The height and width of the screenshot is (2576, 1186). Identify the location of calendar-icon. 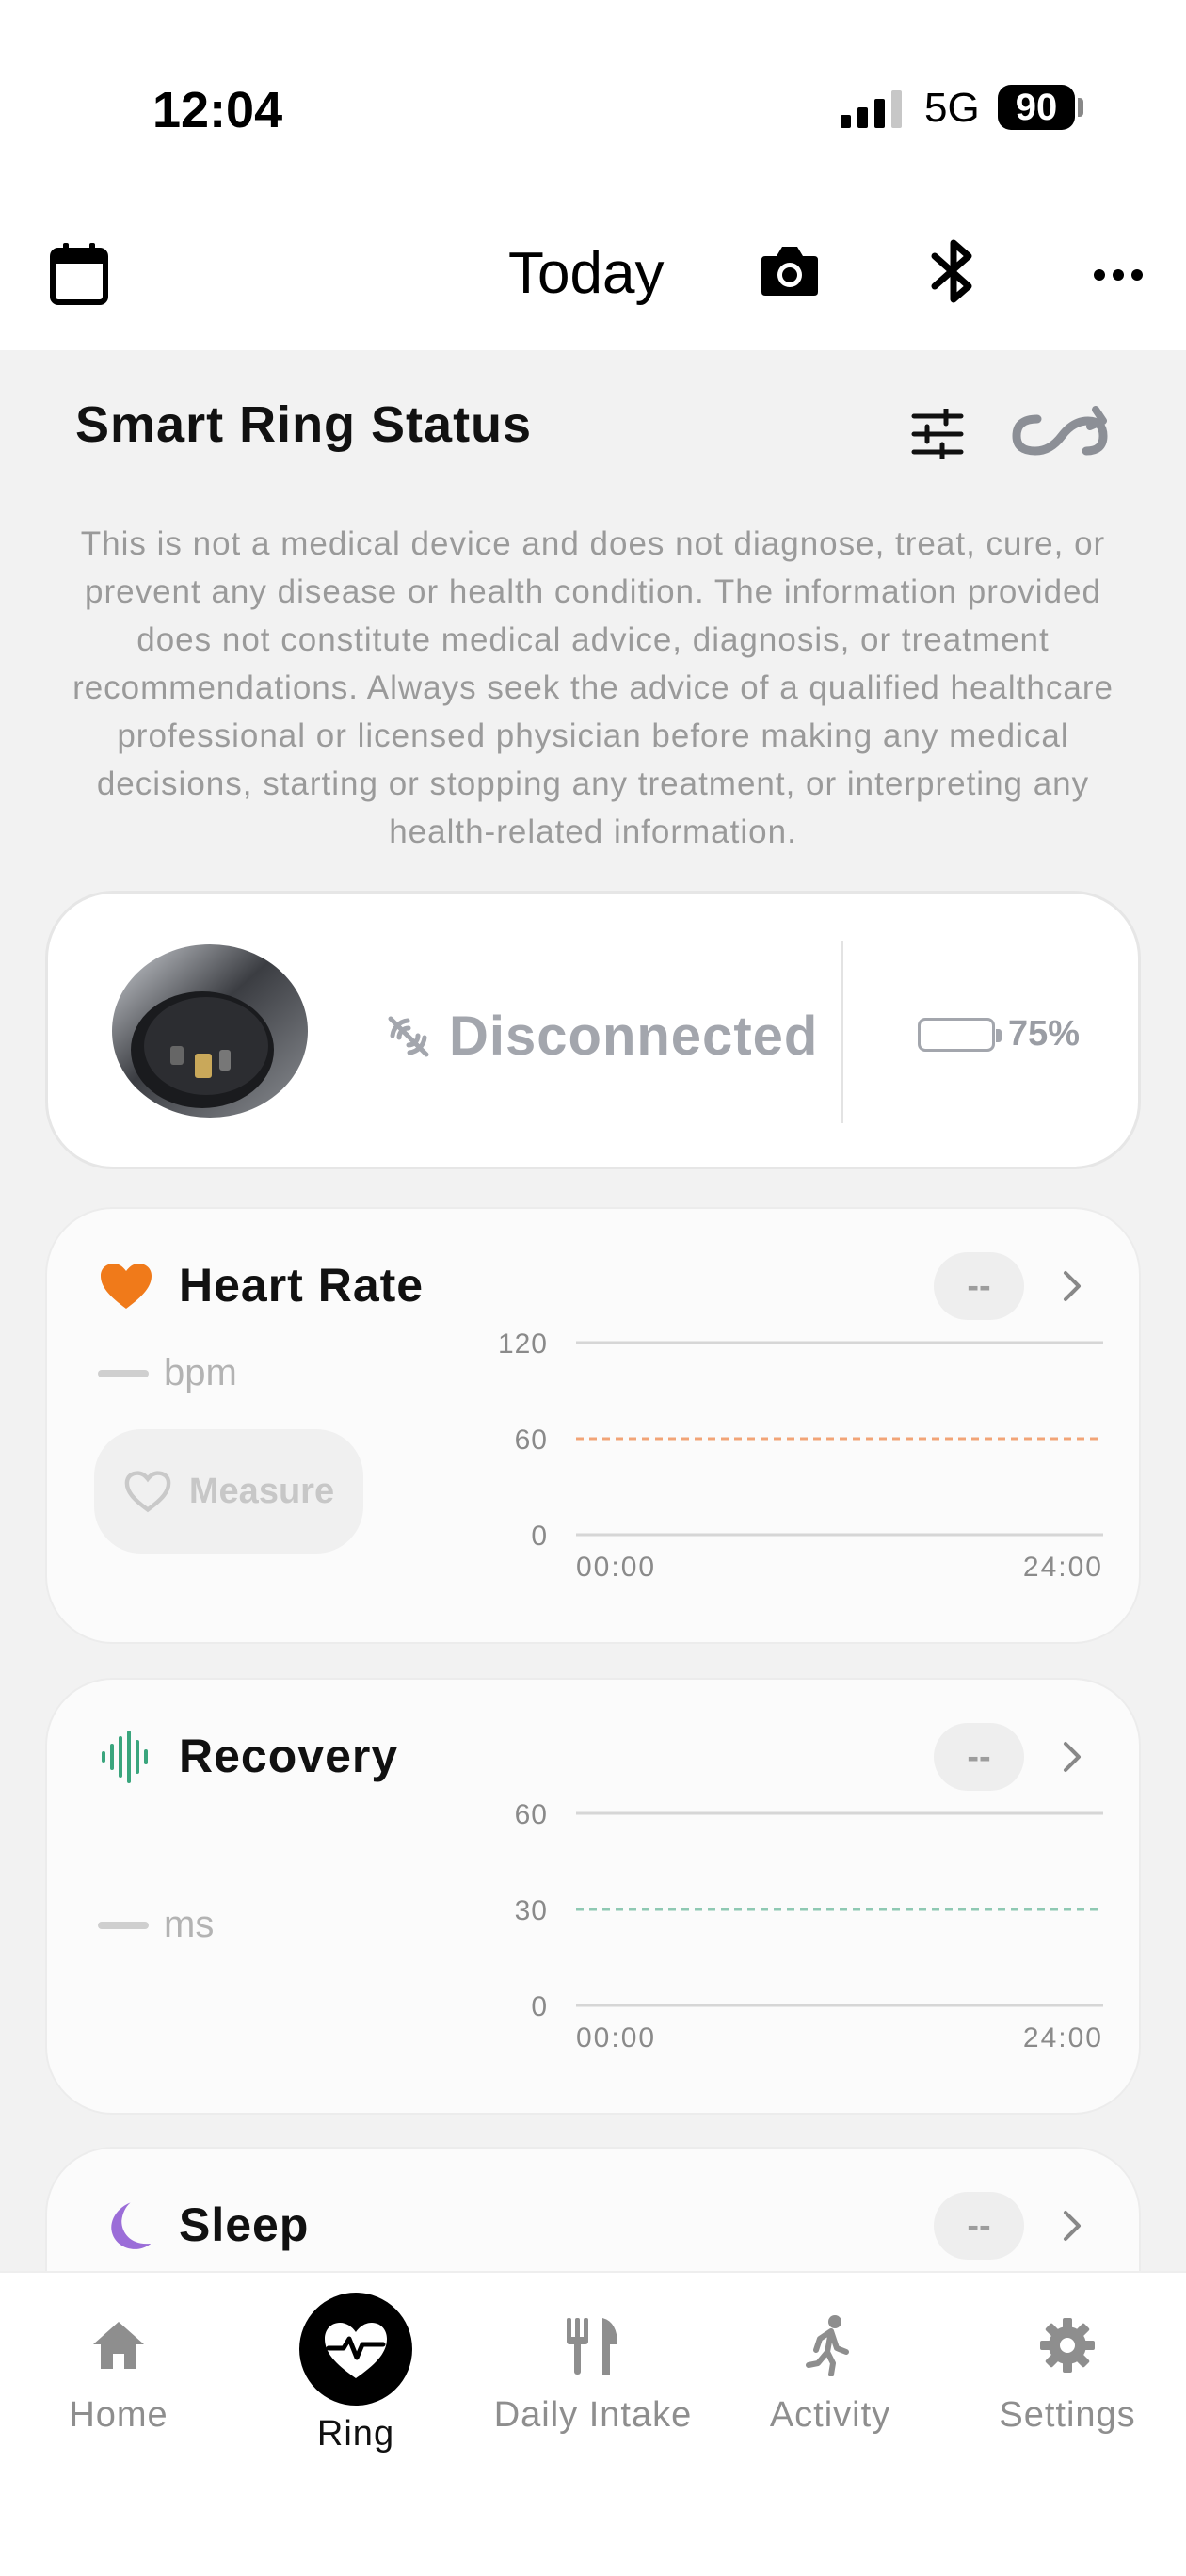
(79, 273).